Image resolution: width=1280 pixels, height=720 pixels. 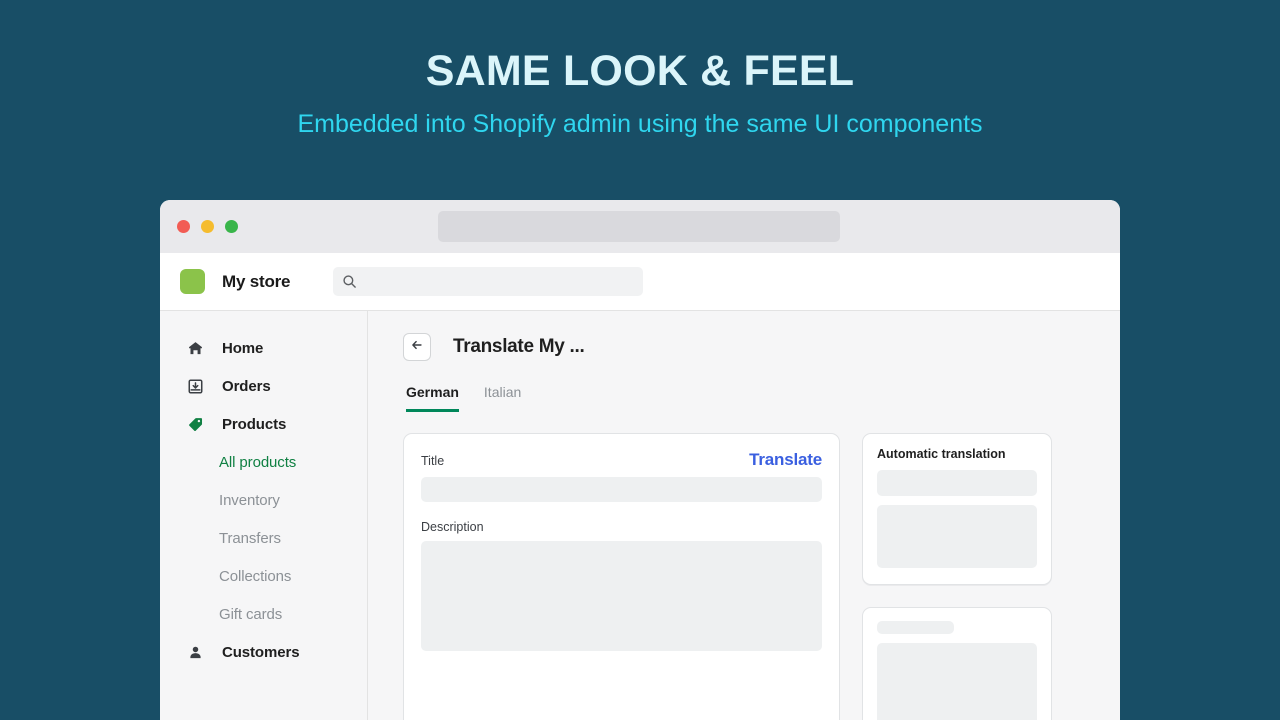 What do you see at coordinates (432, 398) in the screenshot?
I see `tab-german: German` at bounding box center [432, 398].